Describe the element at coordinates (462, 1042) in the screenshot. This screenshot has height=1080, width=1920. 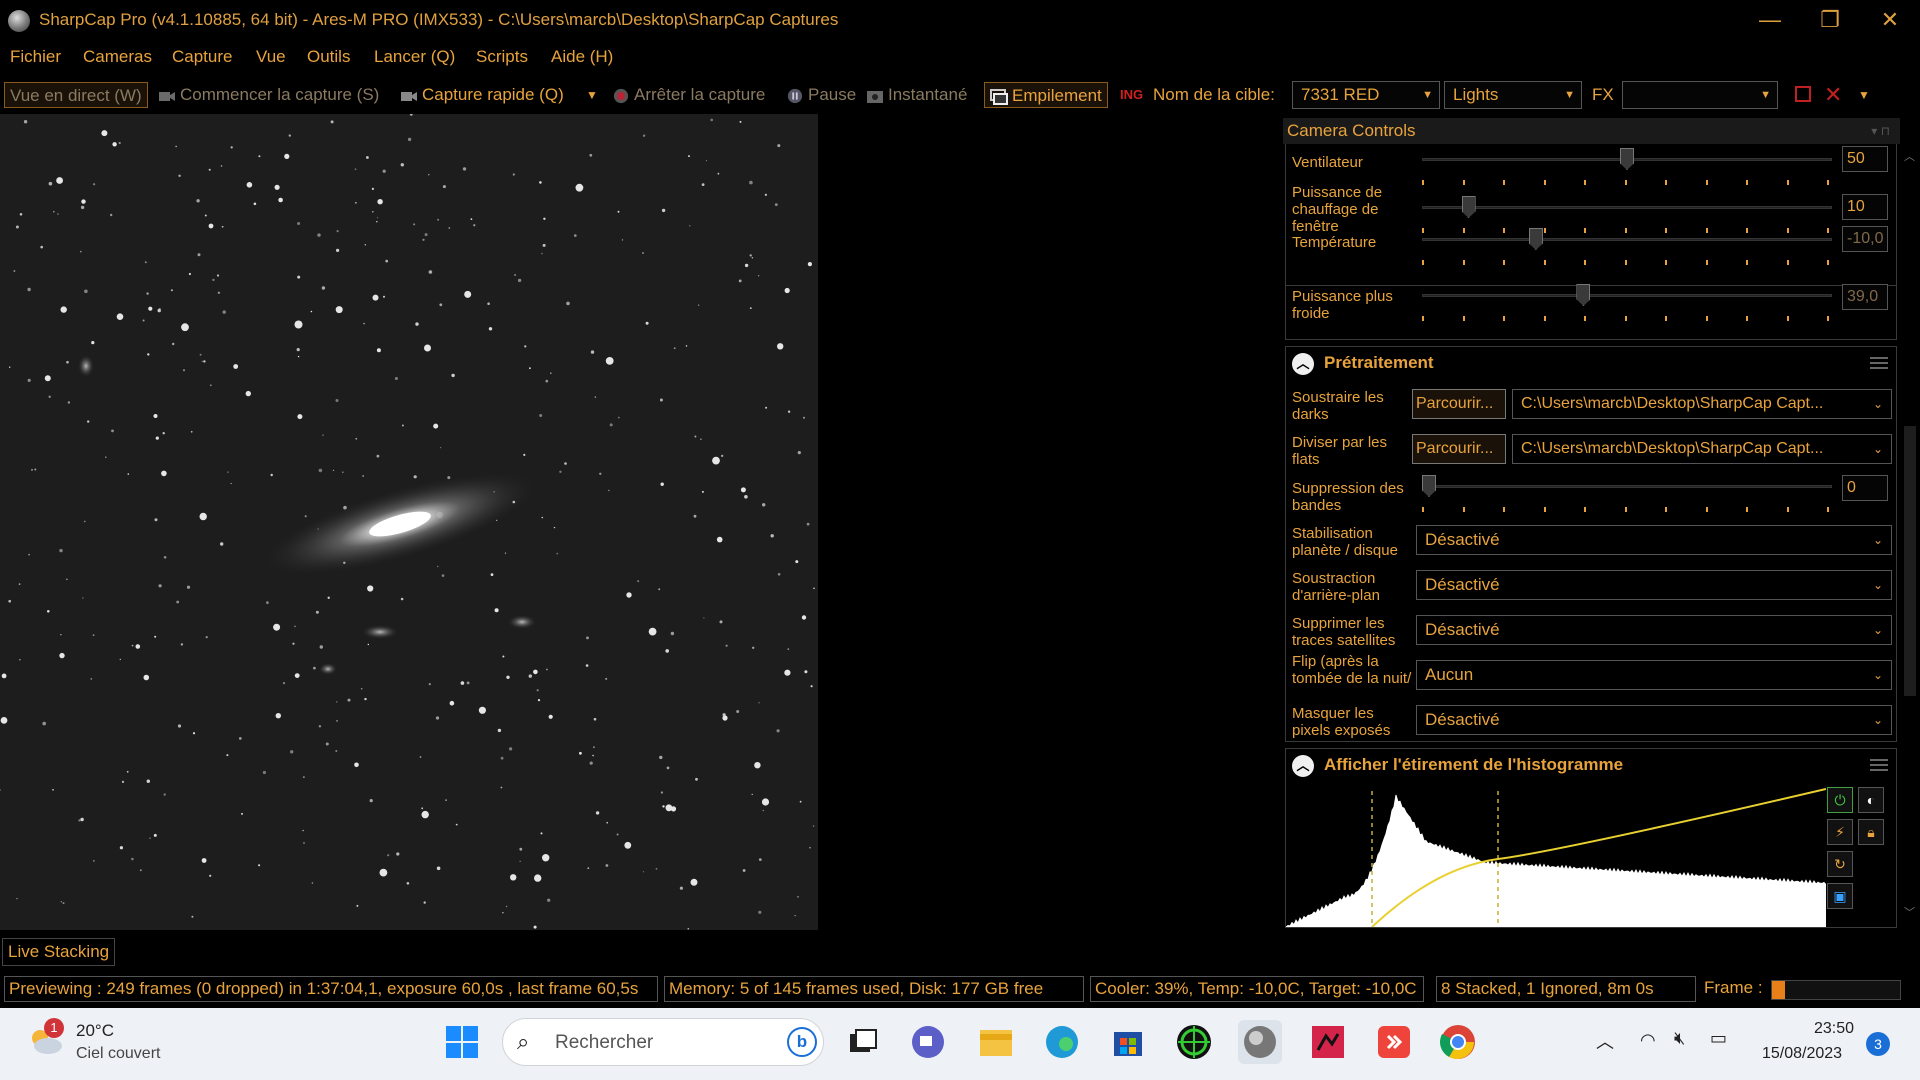
I see `windows-start-icon` at that location.